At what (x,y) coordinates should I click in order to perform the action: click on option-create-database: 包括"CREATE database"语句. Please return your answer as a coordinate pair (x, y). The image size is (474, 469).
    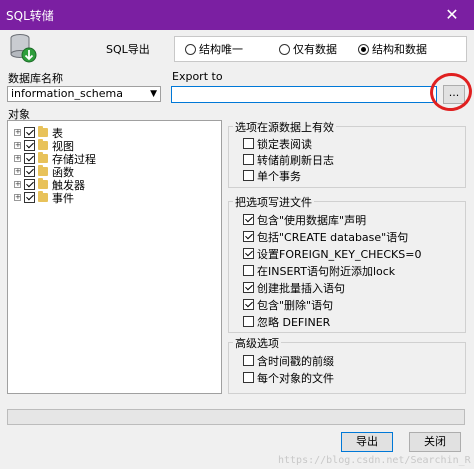
    Looking at the image, I should click on (325, 237).